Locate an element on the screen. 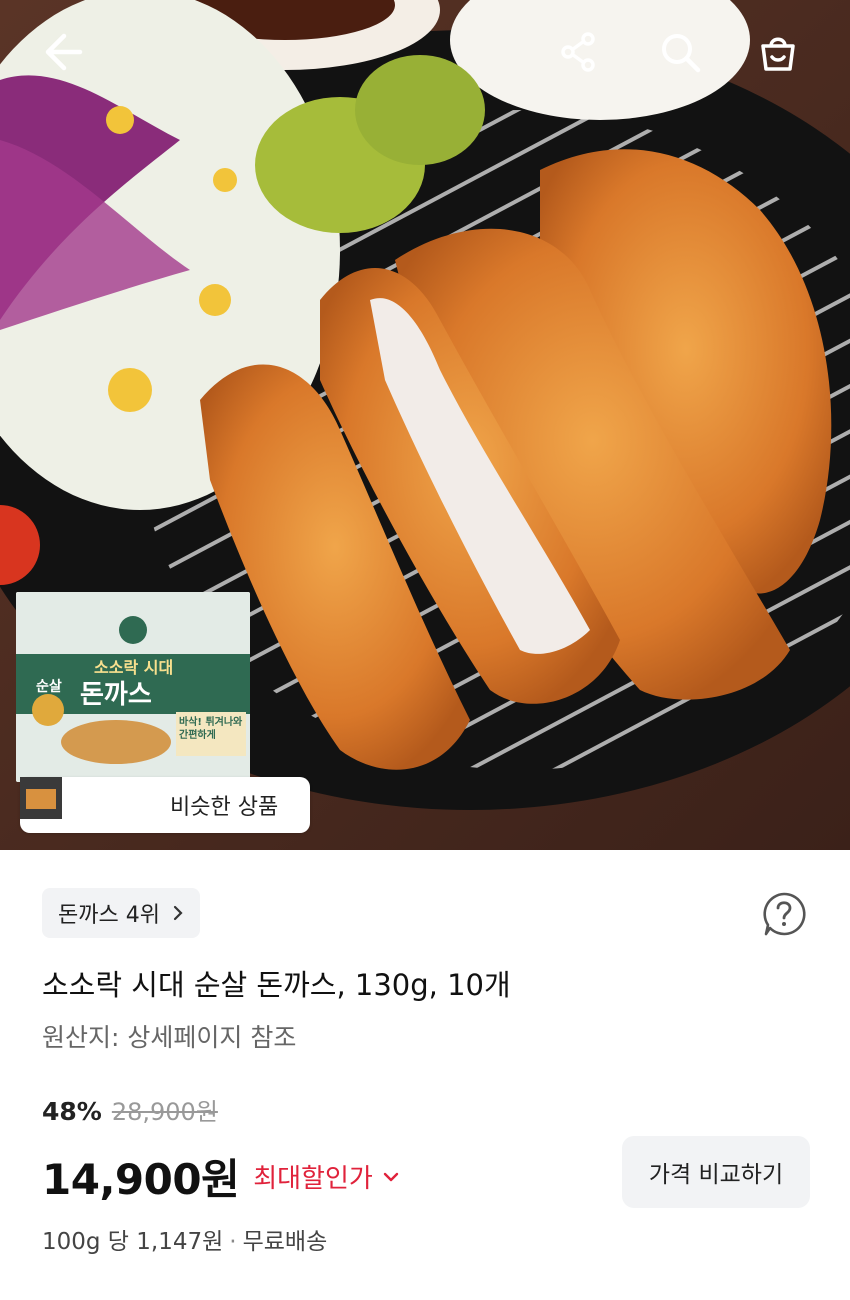 The image size is (850, 1300). package-thumbnail: 소소락 시대 순살 돈까스 바삭! 튀겨나와 간편하게 is located at coordinates (133, 687).